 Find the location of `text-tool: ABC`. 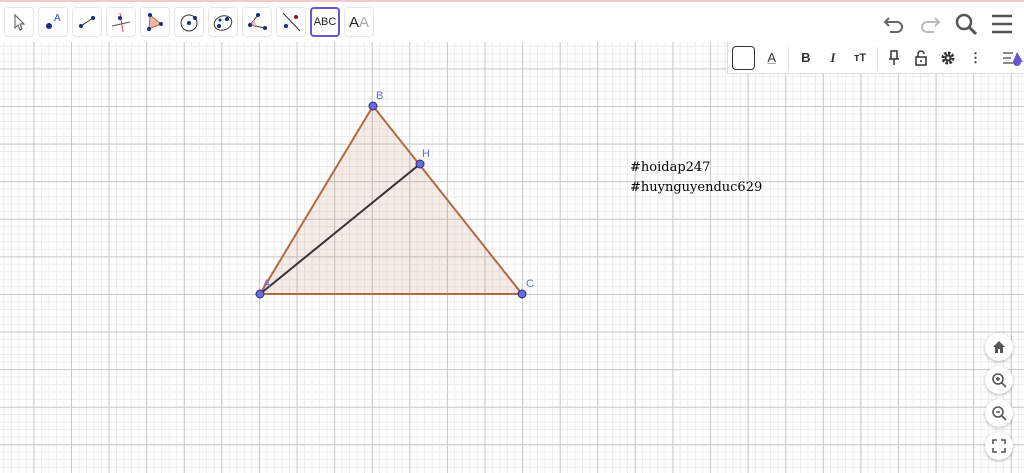

text-tool: ABC is located at coordinates (325, 22).